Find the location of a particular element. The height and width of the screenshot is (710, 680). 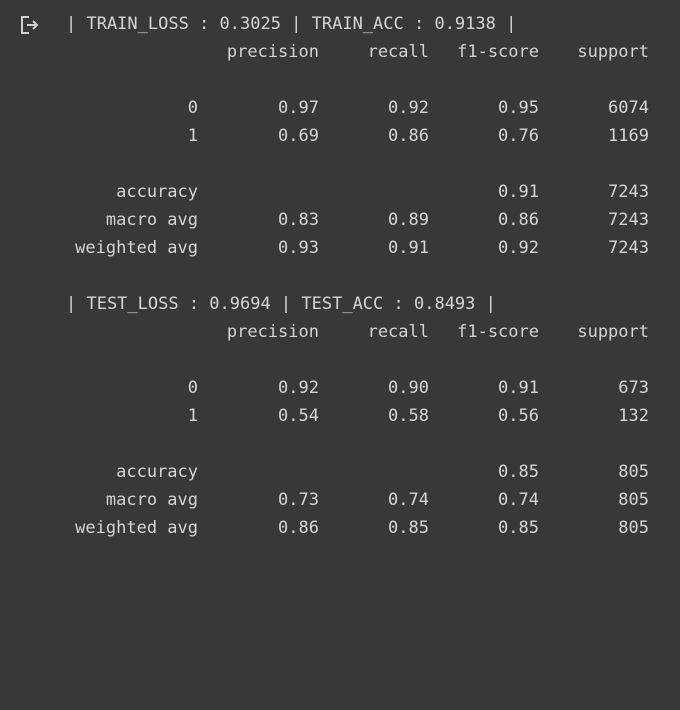

f1-value: 0.74 is located at coordinates (518, 500).